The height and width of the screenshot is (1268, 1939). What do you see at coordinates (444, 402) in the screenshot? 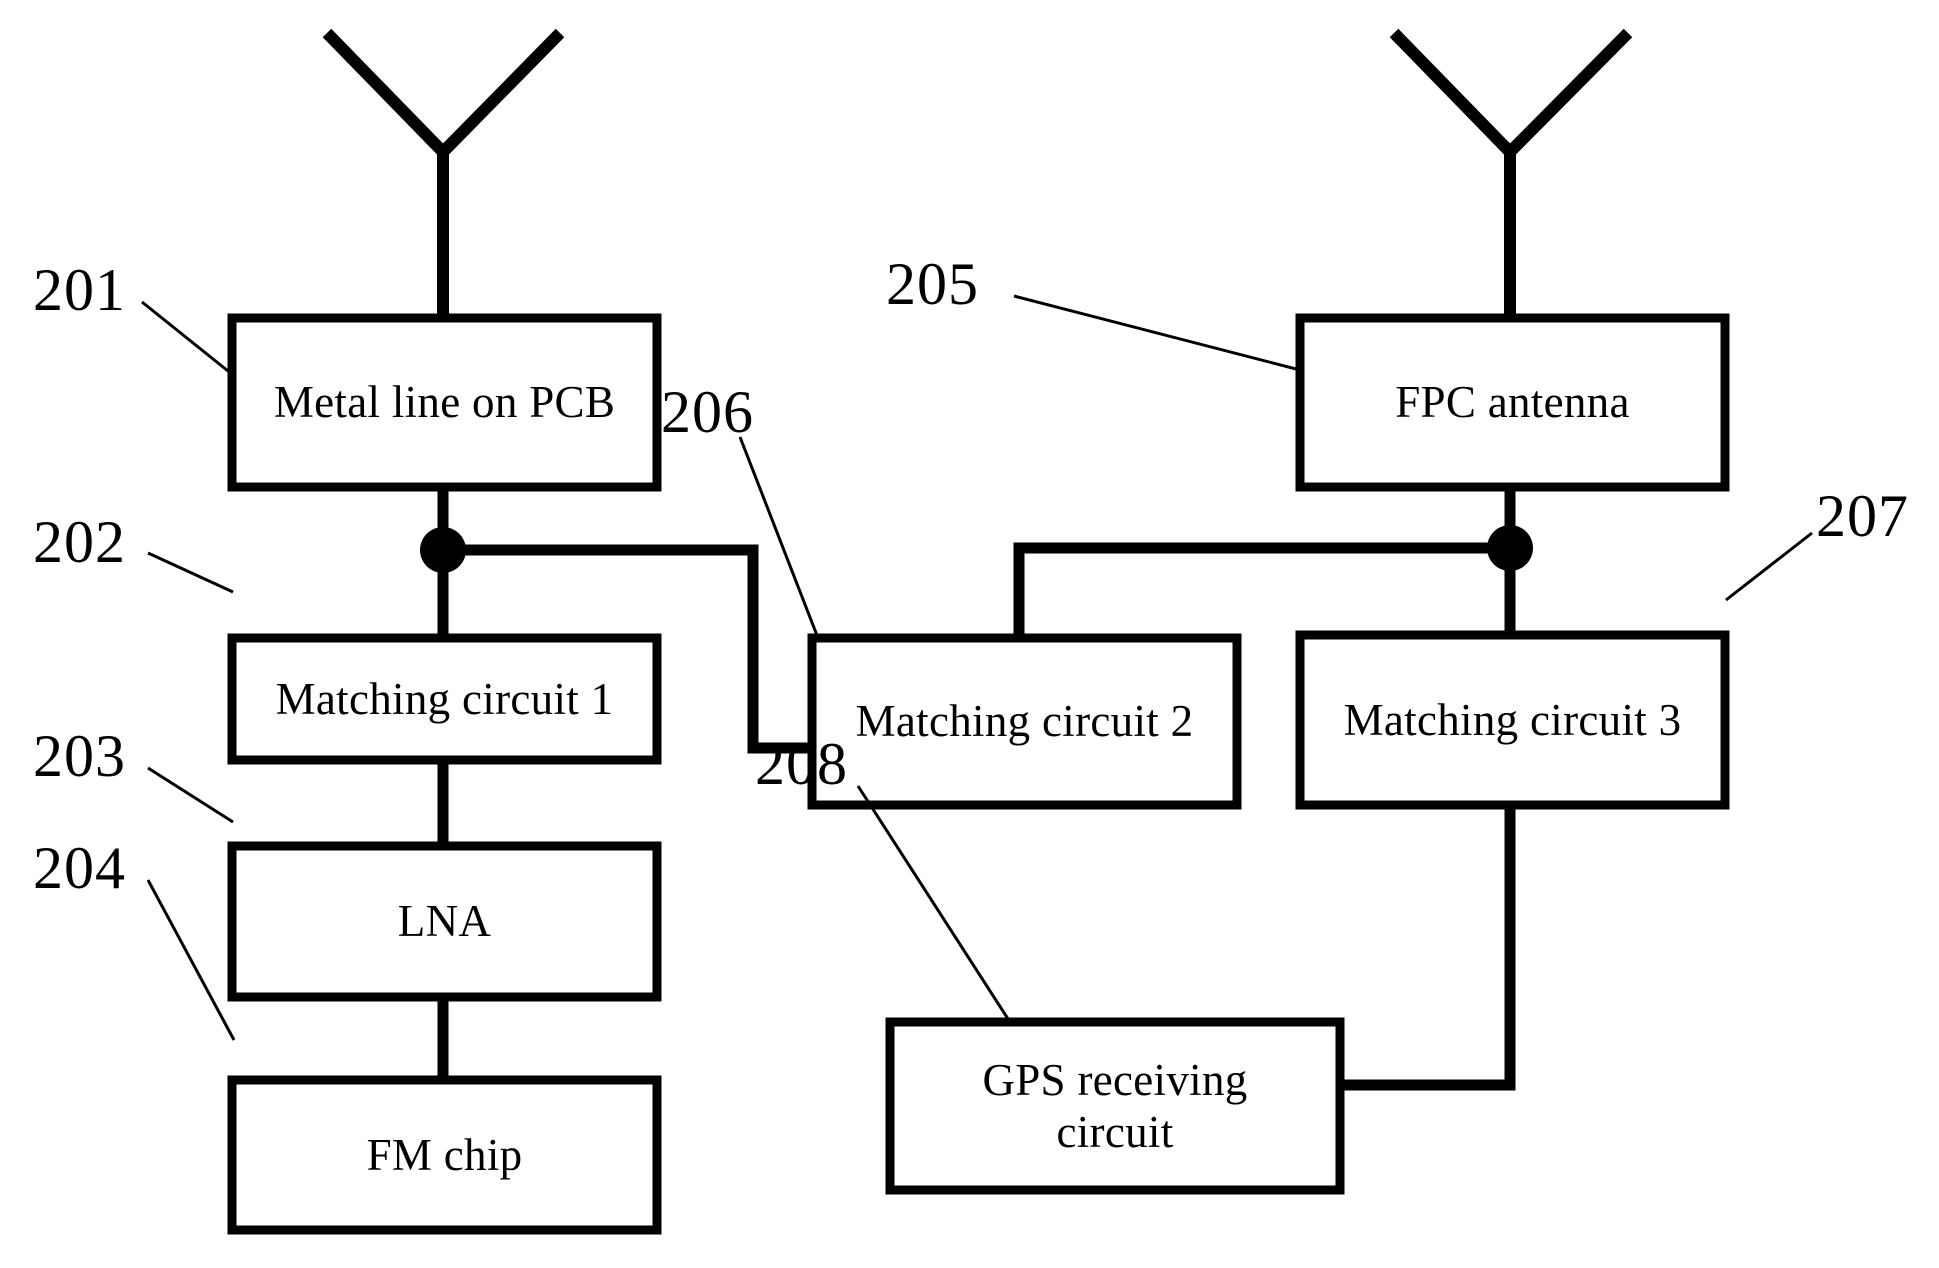
I see `block-201-label: Metal line on PCB` at bounding box center [444, 402].